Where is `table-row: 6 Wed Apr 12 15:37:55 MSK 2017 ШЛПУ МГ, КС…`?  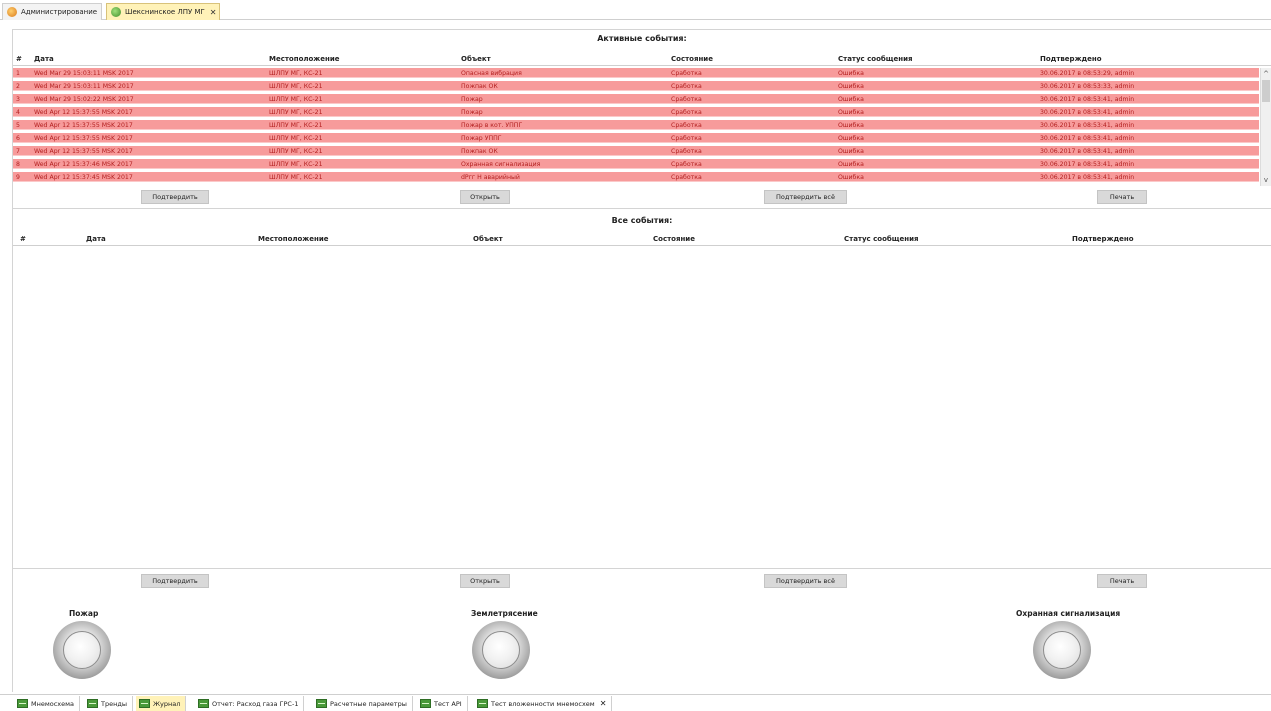
table-row: 6 Wed Apr 12 15:37:55 MSK 2017 ШЛПУ МГ, КС… is located at coordinates (636, 138).